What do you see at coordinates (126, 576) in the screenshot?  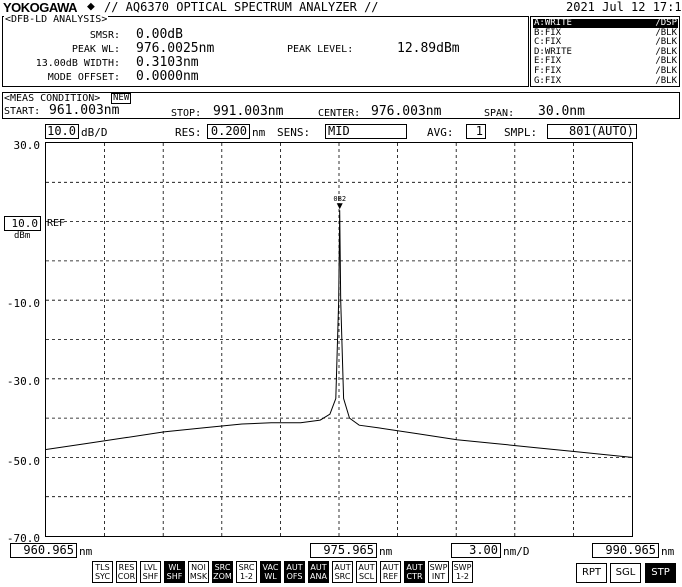 I see `function-key-bottom: COR` at bounding box center [126, 576].